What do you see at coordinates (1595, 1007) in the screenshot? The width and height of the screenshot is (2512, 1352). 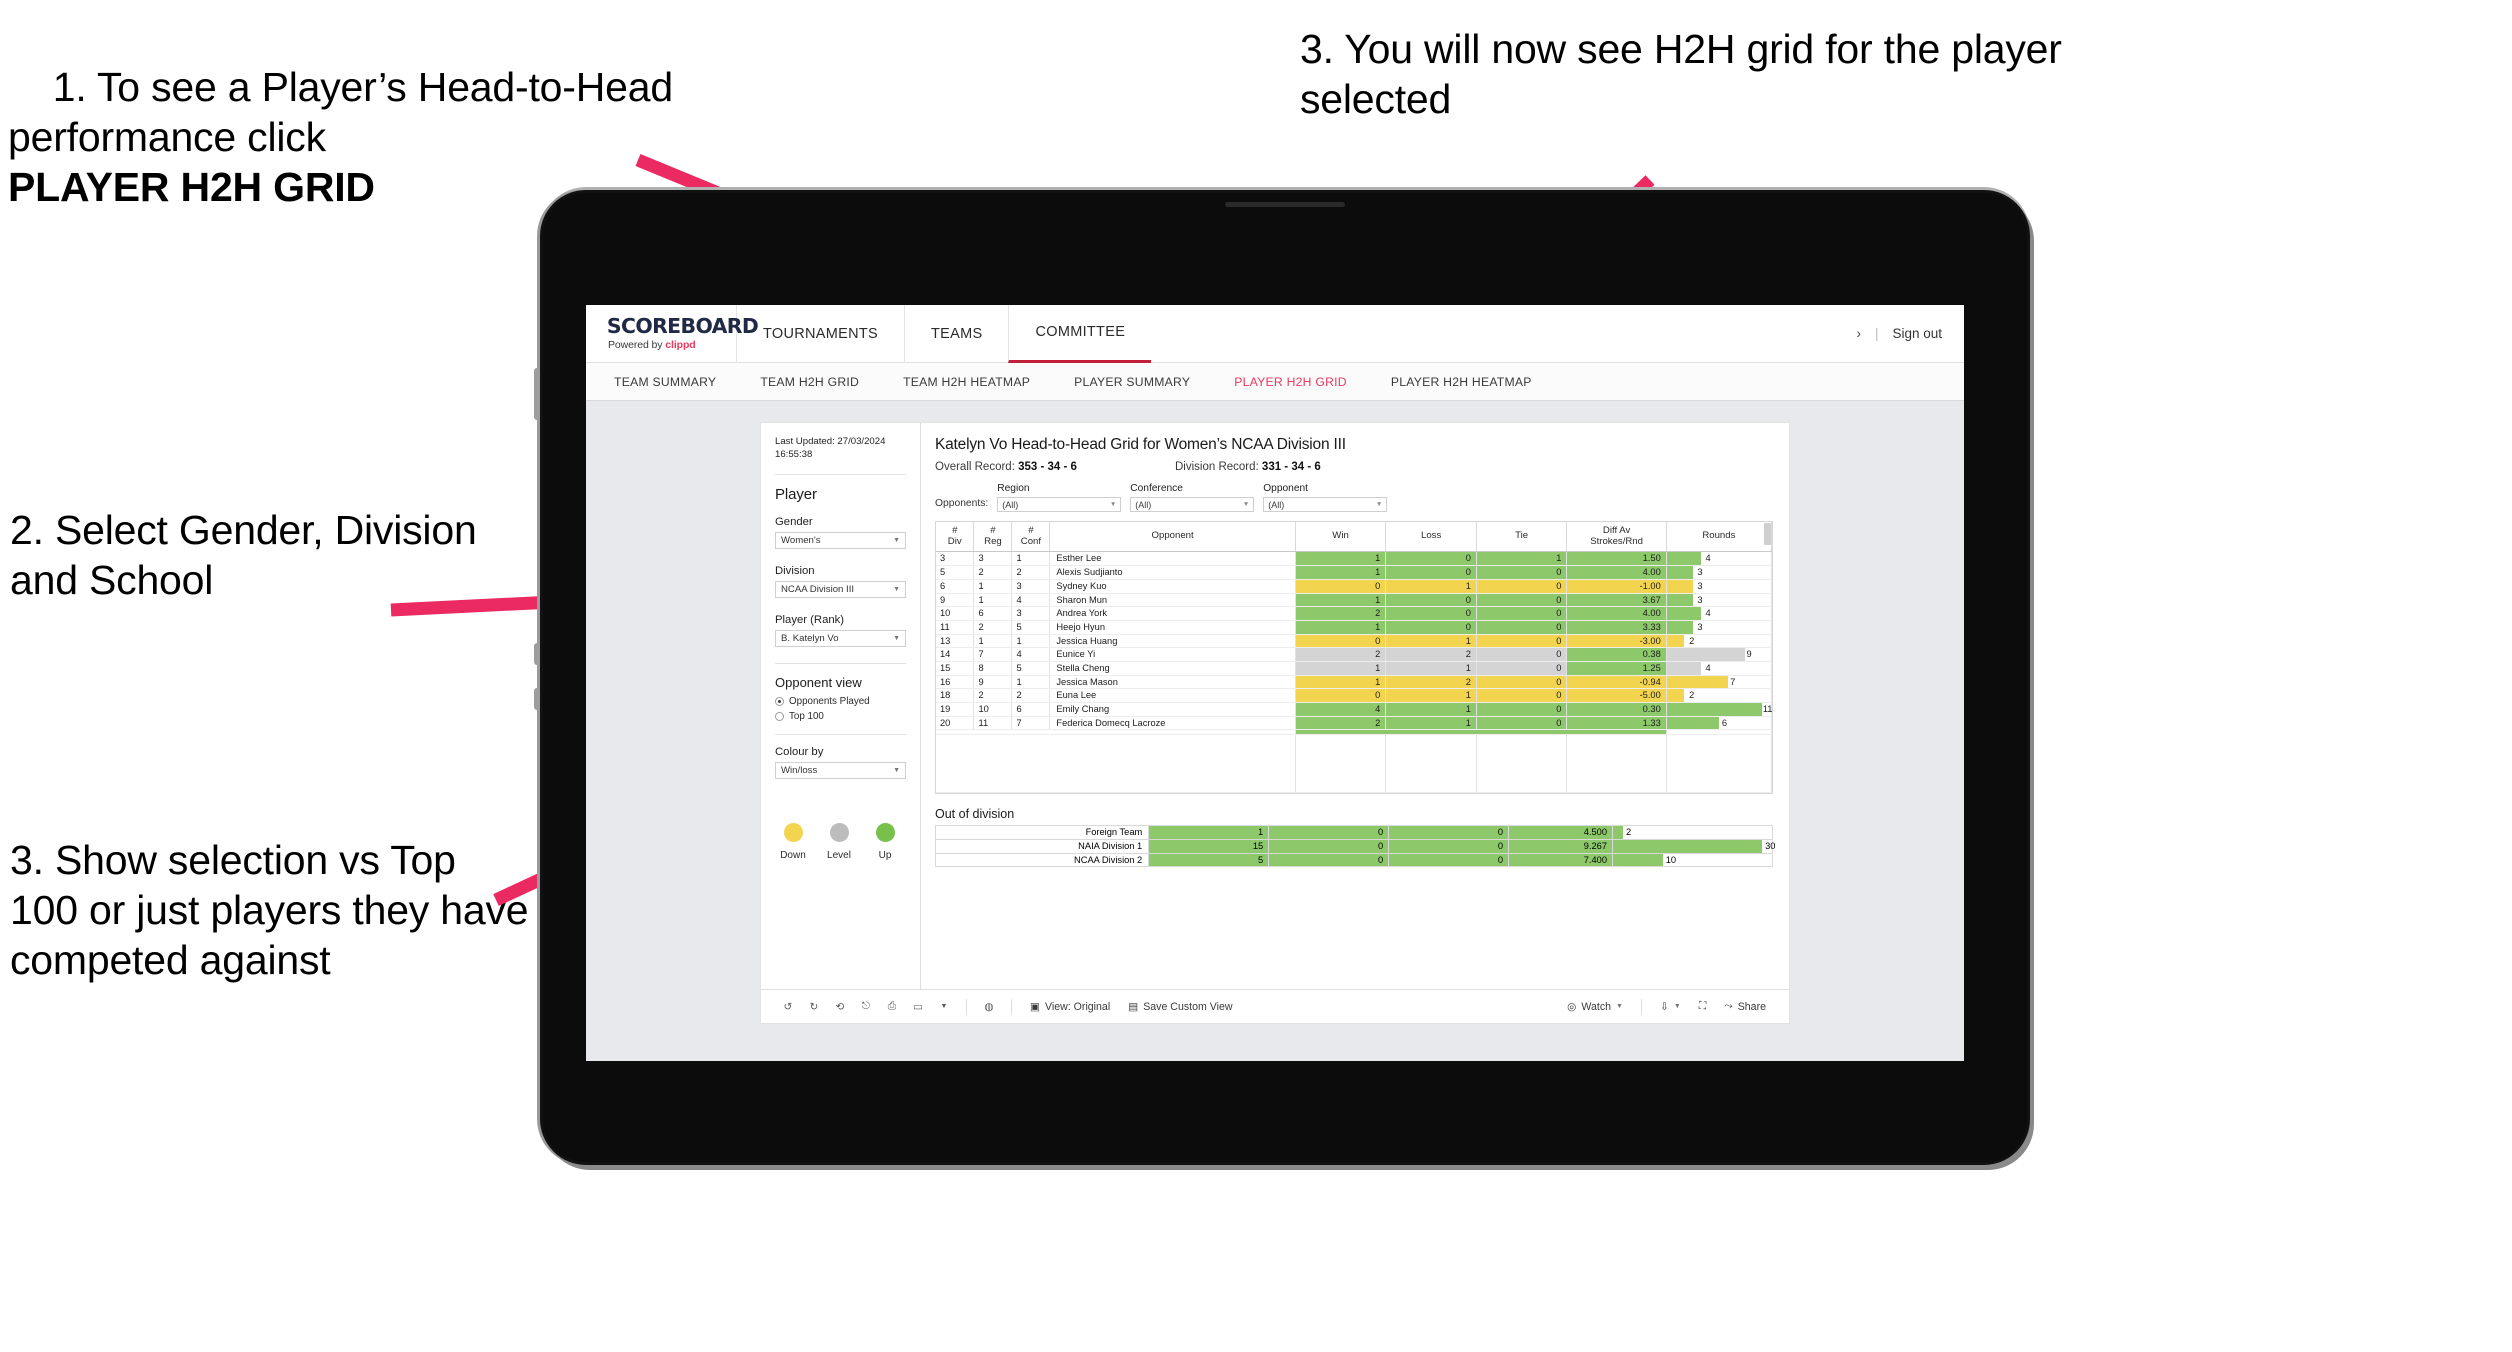 I see `watch-button: ◎ Watch ▼` at bounding box center [1595, 1007].